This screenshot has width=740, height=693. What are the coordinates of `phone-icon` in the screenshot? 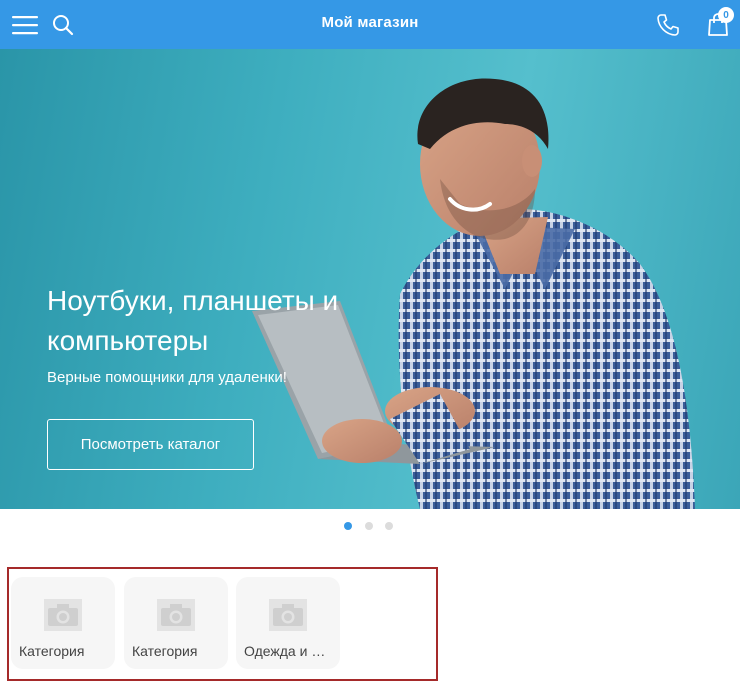 It's located at (668, 24).